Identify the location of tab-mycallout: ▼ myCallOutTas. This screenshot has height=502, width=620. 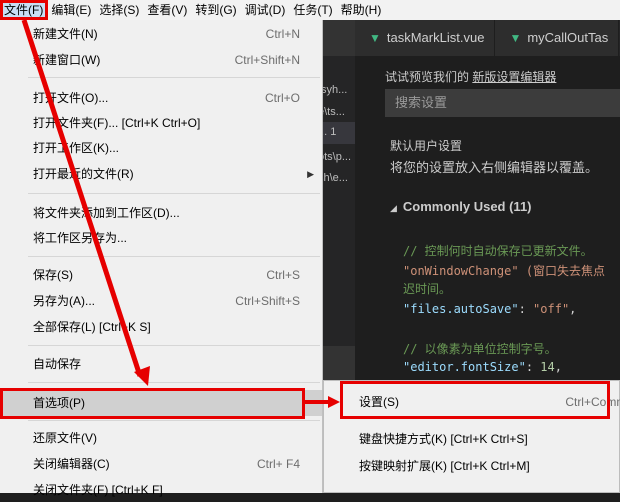
(557, 38).